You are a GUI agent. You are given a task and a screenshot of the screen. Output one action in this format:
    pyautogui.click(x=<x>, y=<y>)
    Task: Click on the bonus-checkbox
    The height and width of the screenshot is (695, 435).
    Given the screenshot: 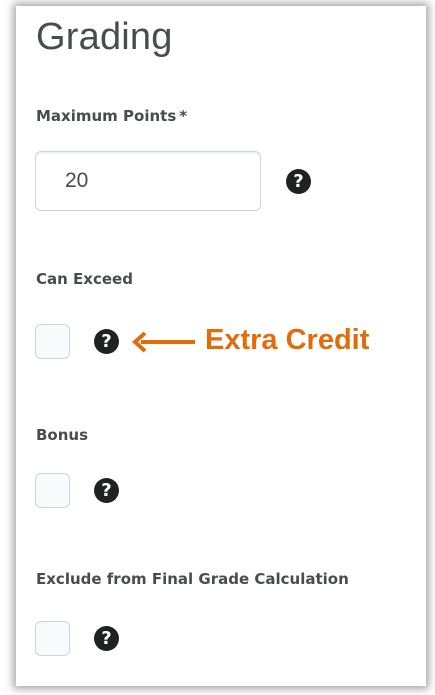 What is the action you would take?
    pyautogui.click(x=52, y=490)
    